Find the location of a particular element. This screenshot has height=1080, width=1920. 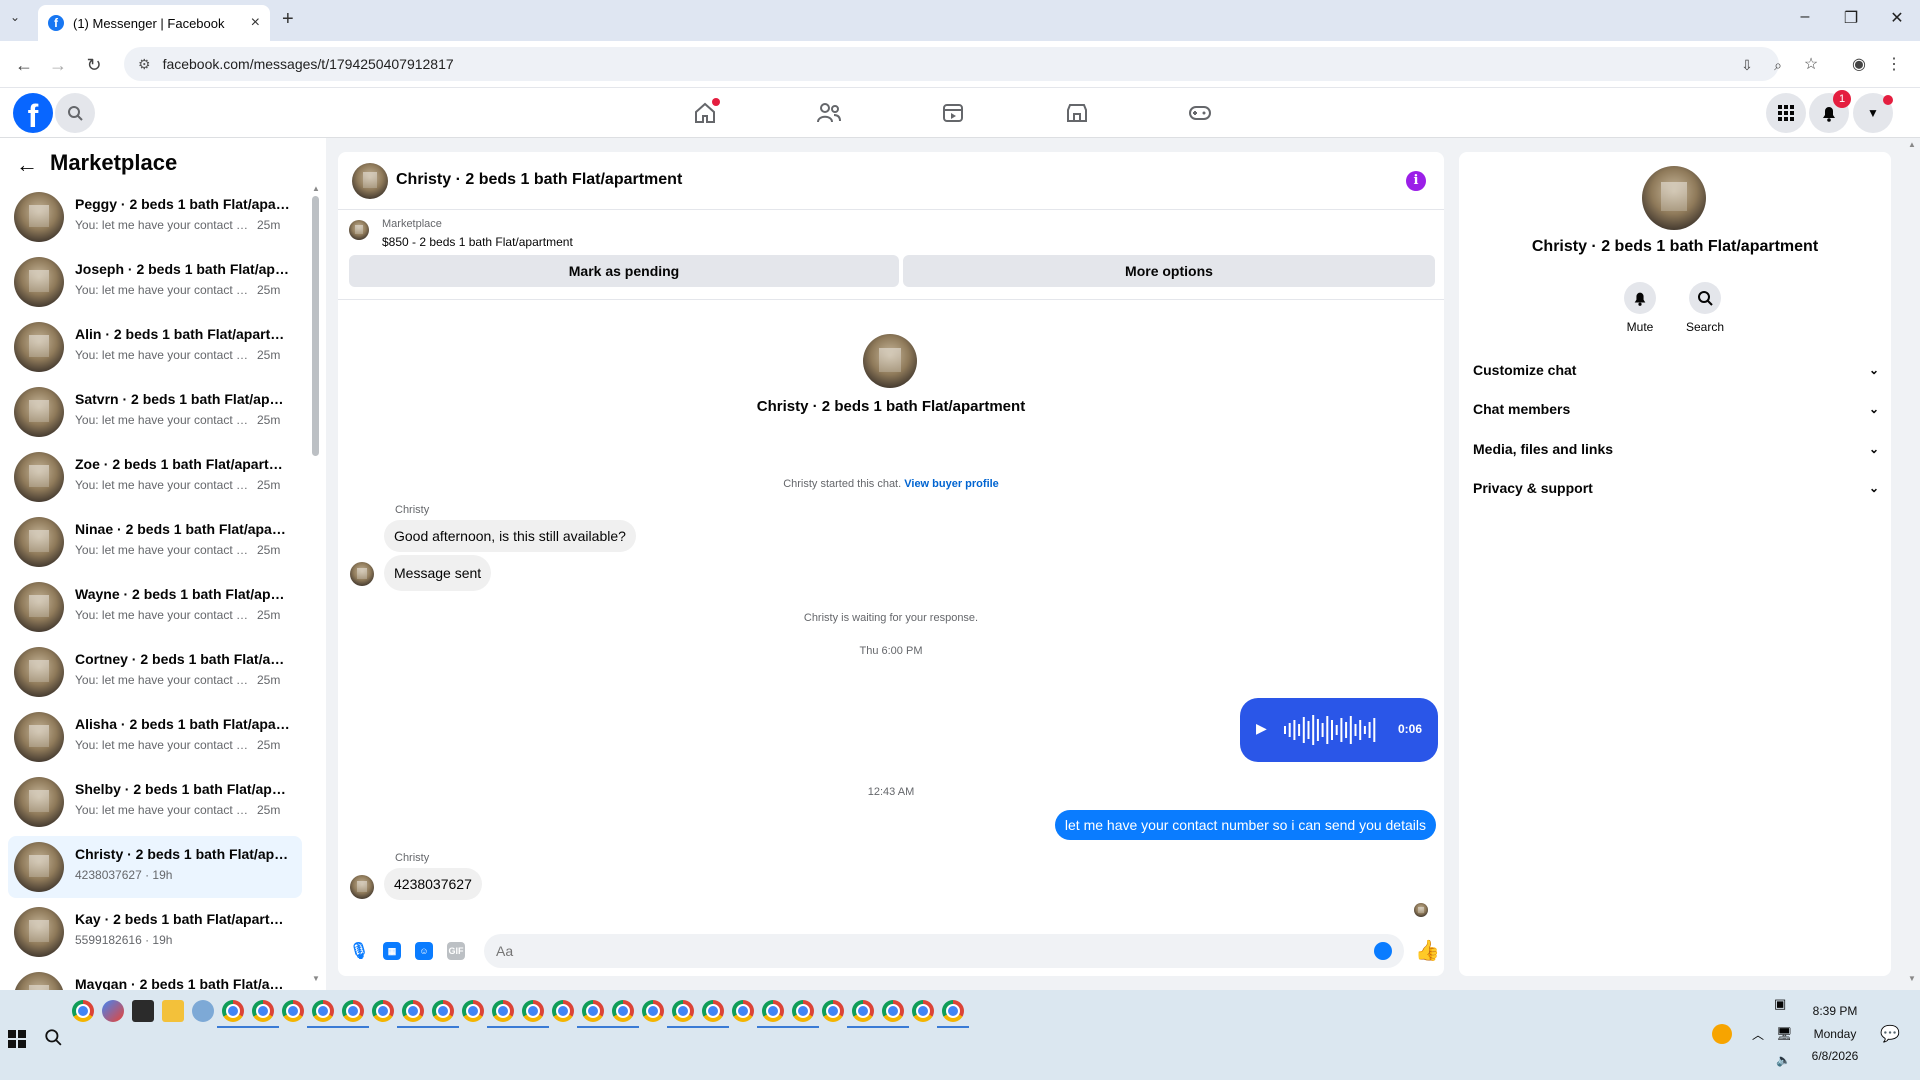

message-input is located at coordinates (914, 951).